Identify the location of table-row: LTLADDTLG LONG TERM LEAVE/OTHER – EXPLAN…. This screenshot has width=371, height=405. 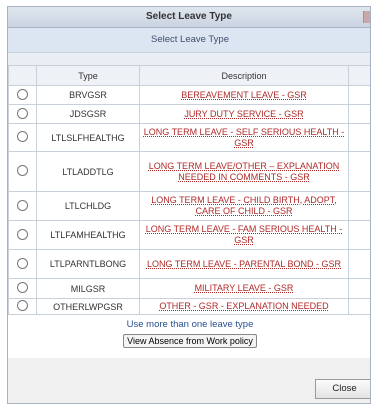
(189, 171).